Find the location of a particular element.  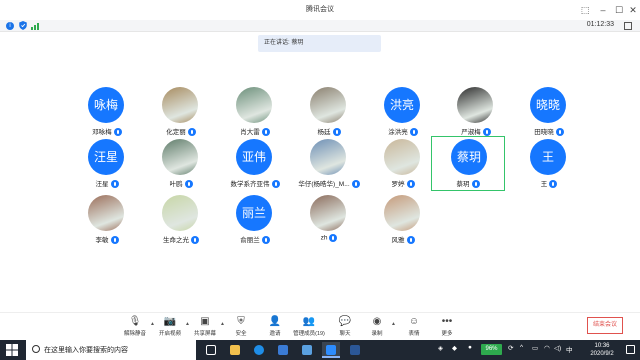

members-button: 👥 管理成员(19) is located at coordinates (309, 328).